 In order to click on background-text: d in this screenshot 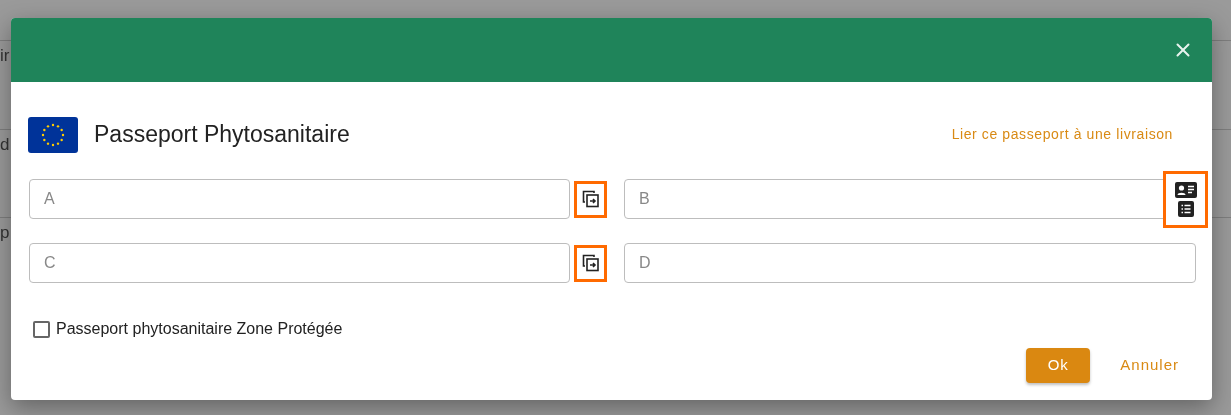, I will do `click(5, 144)`.